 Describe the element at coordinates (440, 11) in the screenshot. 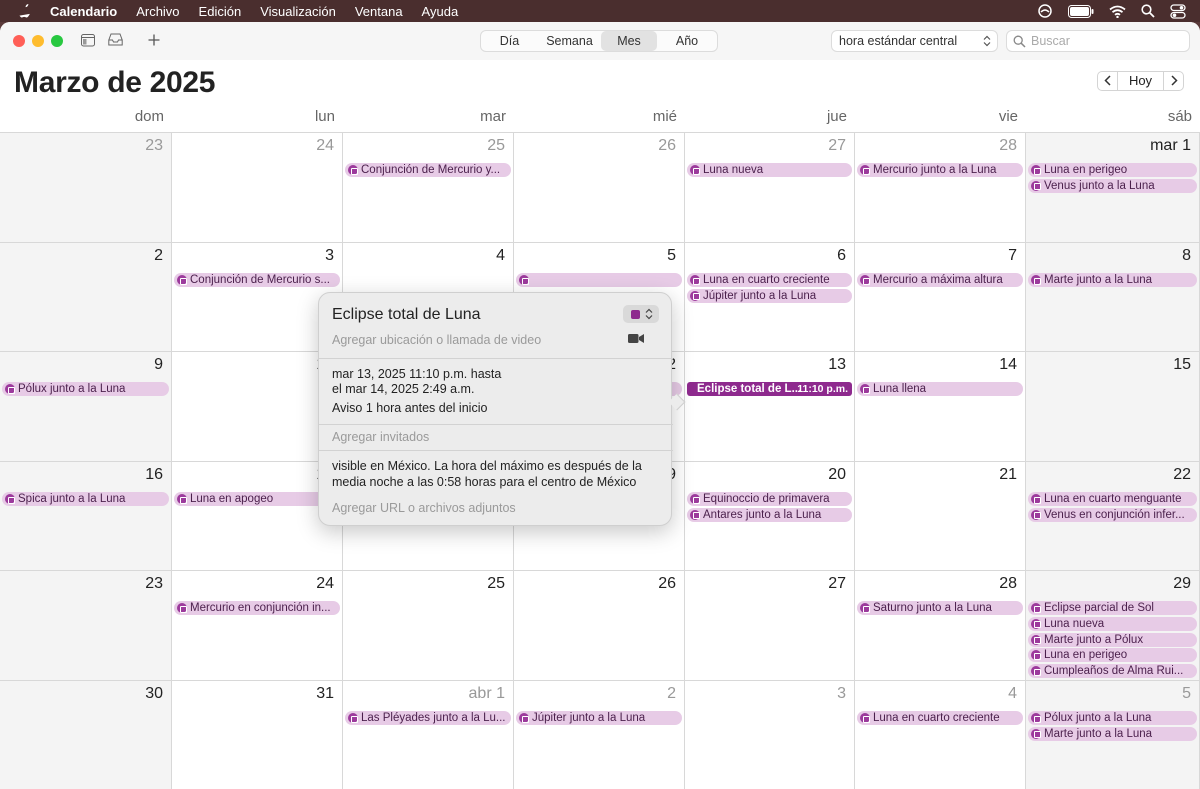

I see `menu-ayuda: Ayuda` at that location.